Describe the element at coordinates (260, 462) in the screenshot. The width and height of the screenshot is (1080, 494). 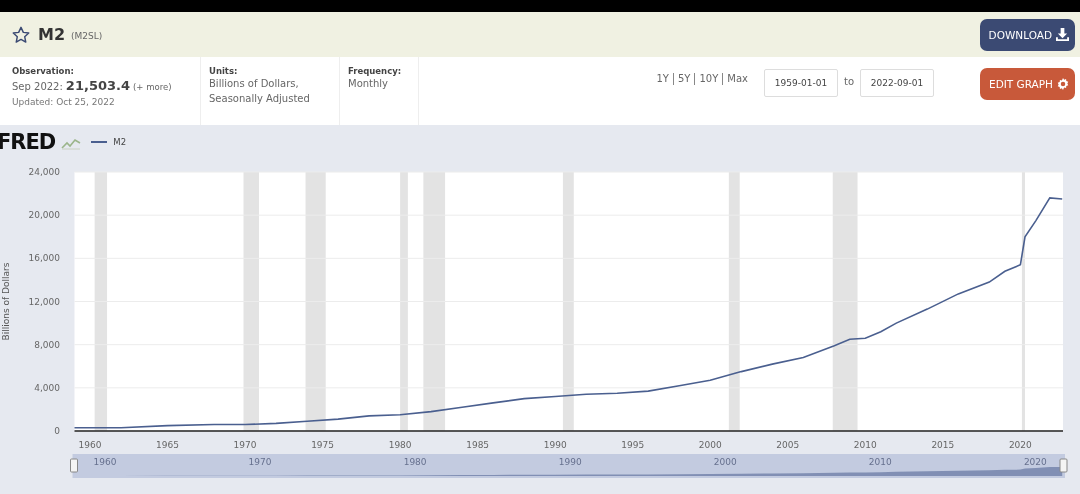
I see `navigator-label: 1970` at that location.